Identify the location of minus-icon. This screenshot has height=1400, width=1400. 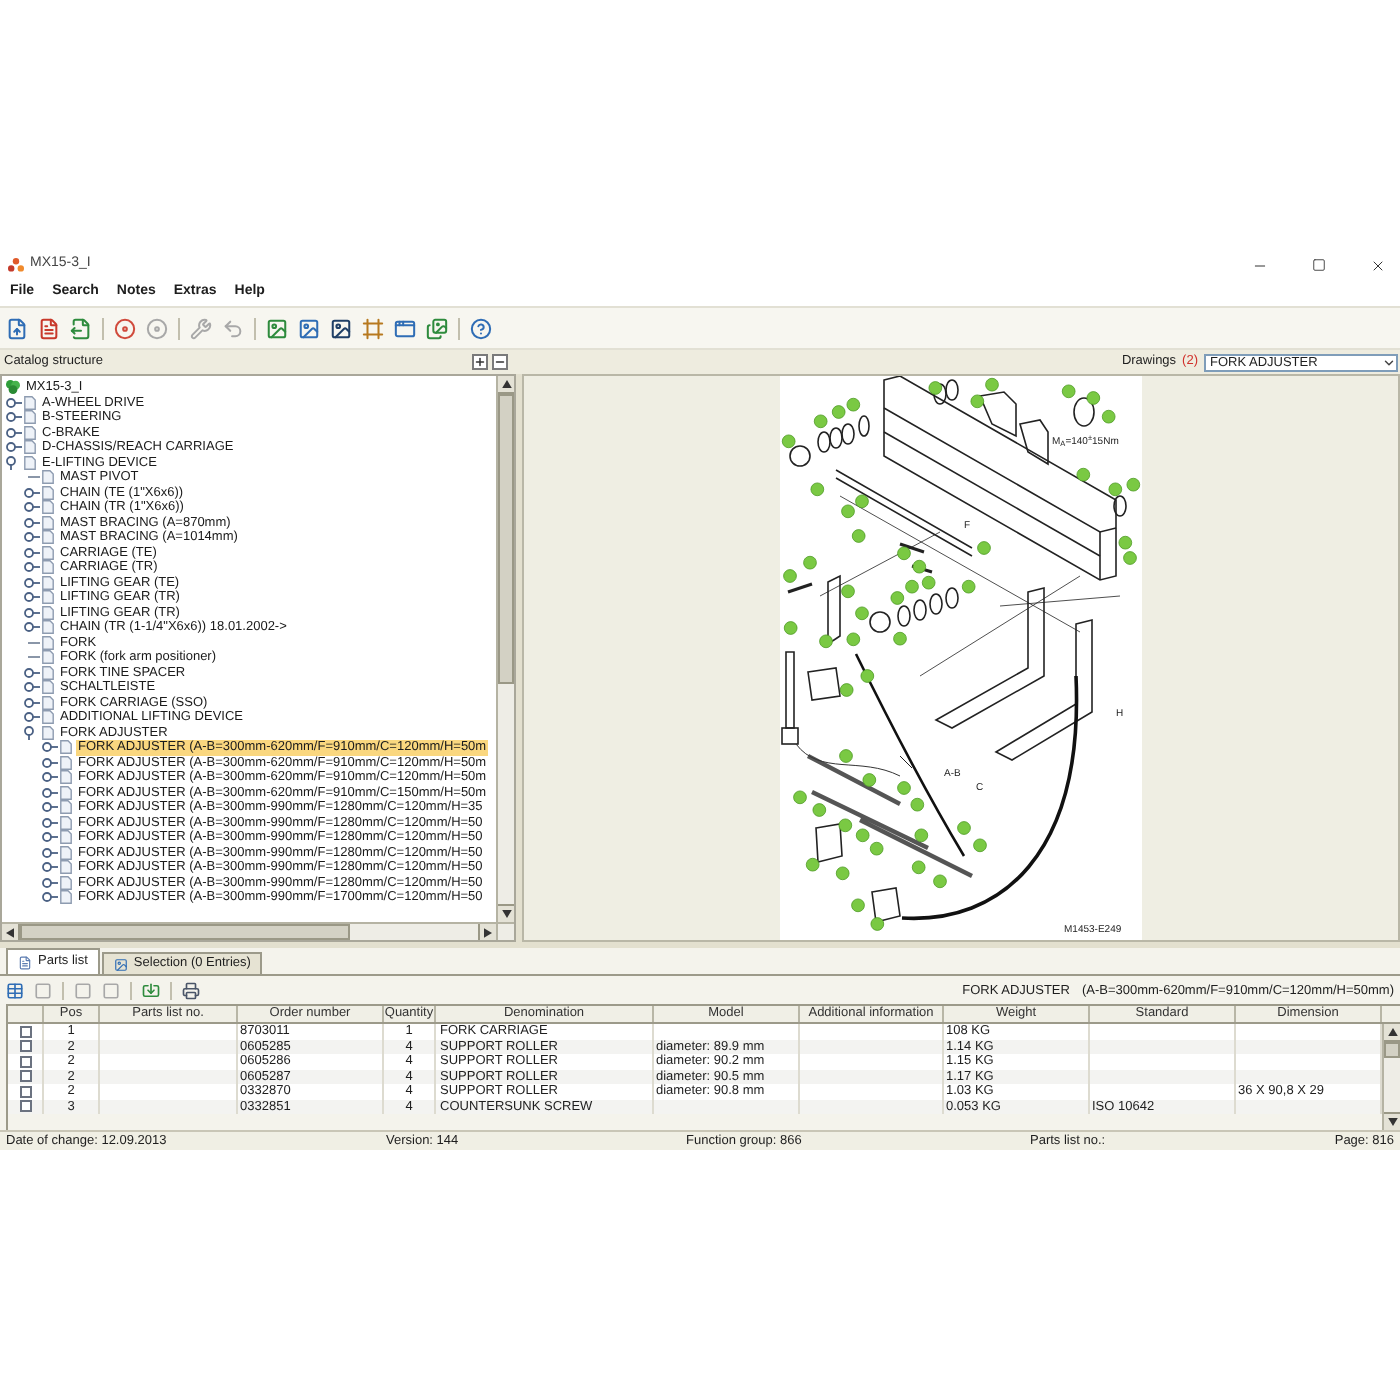
(500, 362).